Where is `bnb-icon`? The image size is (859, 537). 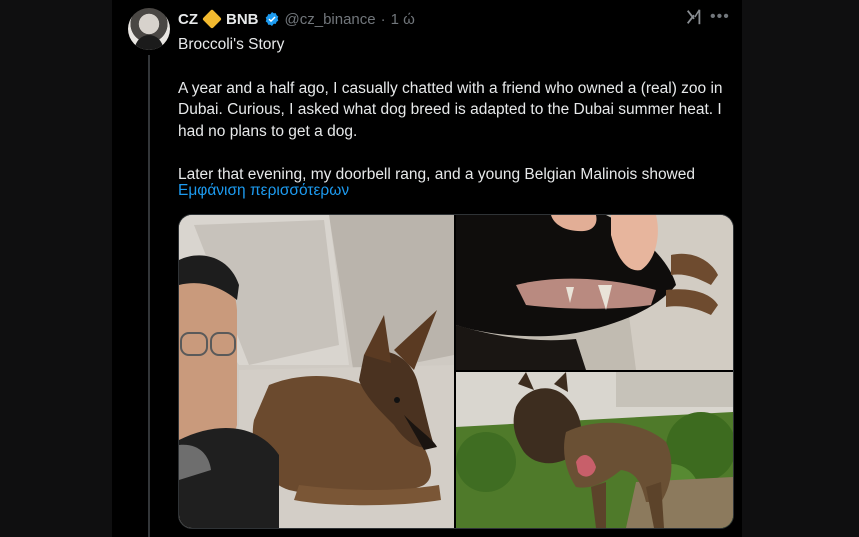 bnb-icon is located at coordinates (212, 19).